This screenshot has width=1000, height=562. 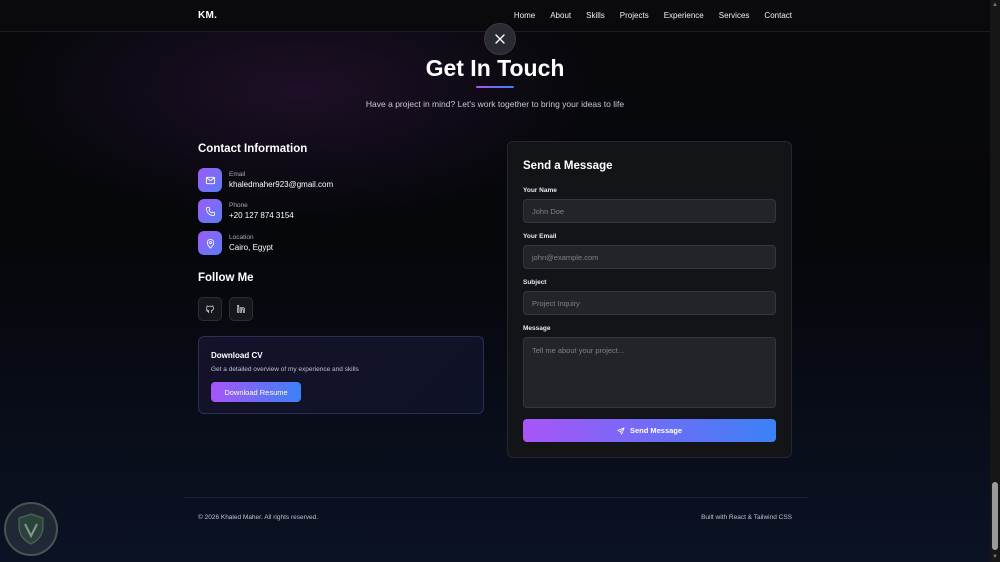 What do you see at coordinates (537, 328) in the screenshot?
I see `message-label: Message` at bounding box center [537, 328].